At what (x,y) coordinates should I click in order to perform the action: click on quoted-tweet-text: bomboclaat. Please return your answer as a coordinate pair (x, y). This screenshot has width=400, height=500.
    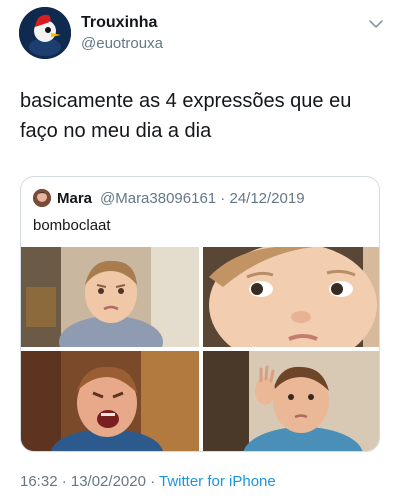
    Looking at the image, I should click on (72, 225).